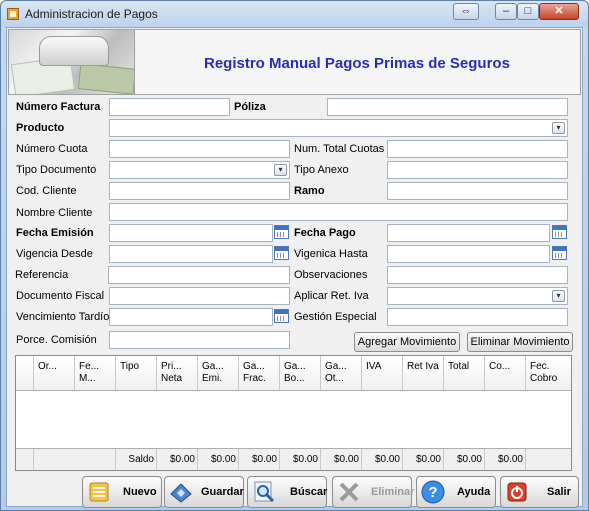 This screenshot has width=589, height=511. I want to click on row-selector-header, so click(25, 373).